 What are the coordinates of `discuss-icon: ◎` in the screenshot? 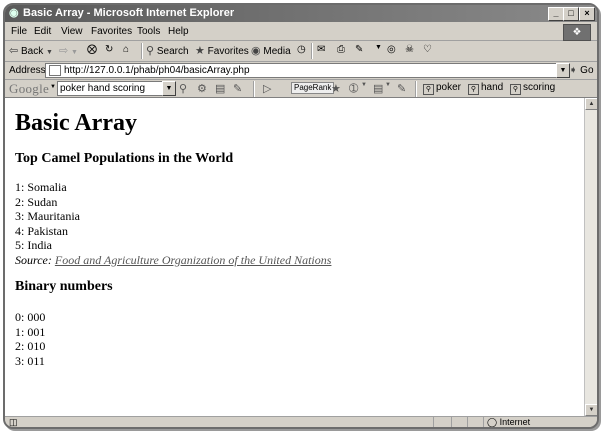 It's located at (391, 49).